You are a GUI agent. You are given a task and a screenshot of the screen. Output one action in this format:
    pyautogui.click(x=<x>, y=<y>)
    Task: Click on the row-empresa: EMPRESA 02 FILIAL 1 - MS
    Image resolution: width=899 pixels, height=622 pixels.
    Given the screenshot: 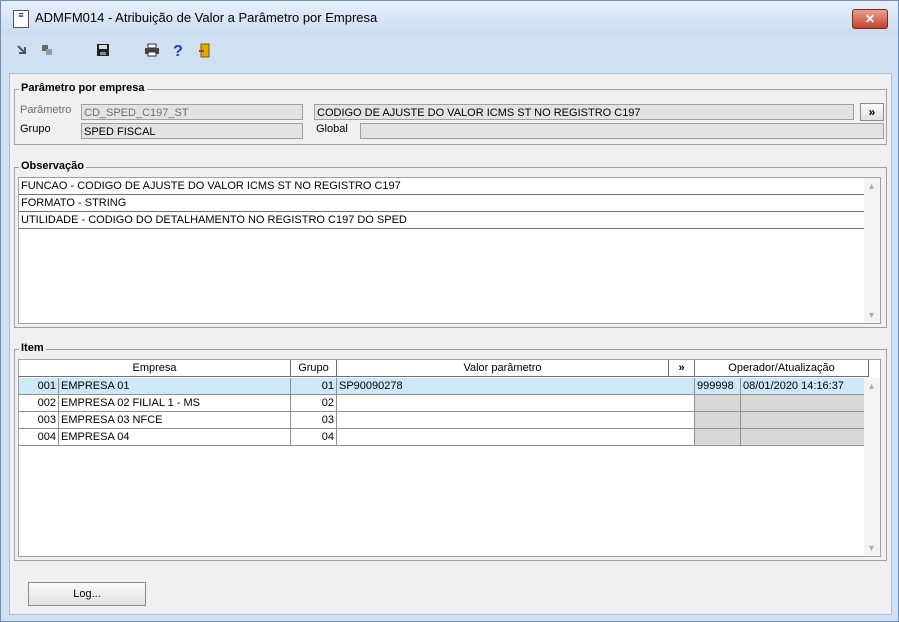 What is the action you would take?
    pyautogui.click(x=175, y=403)
    